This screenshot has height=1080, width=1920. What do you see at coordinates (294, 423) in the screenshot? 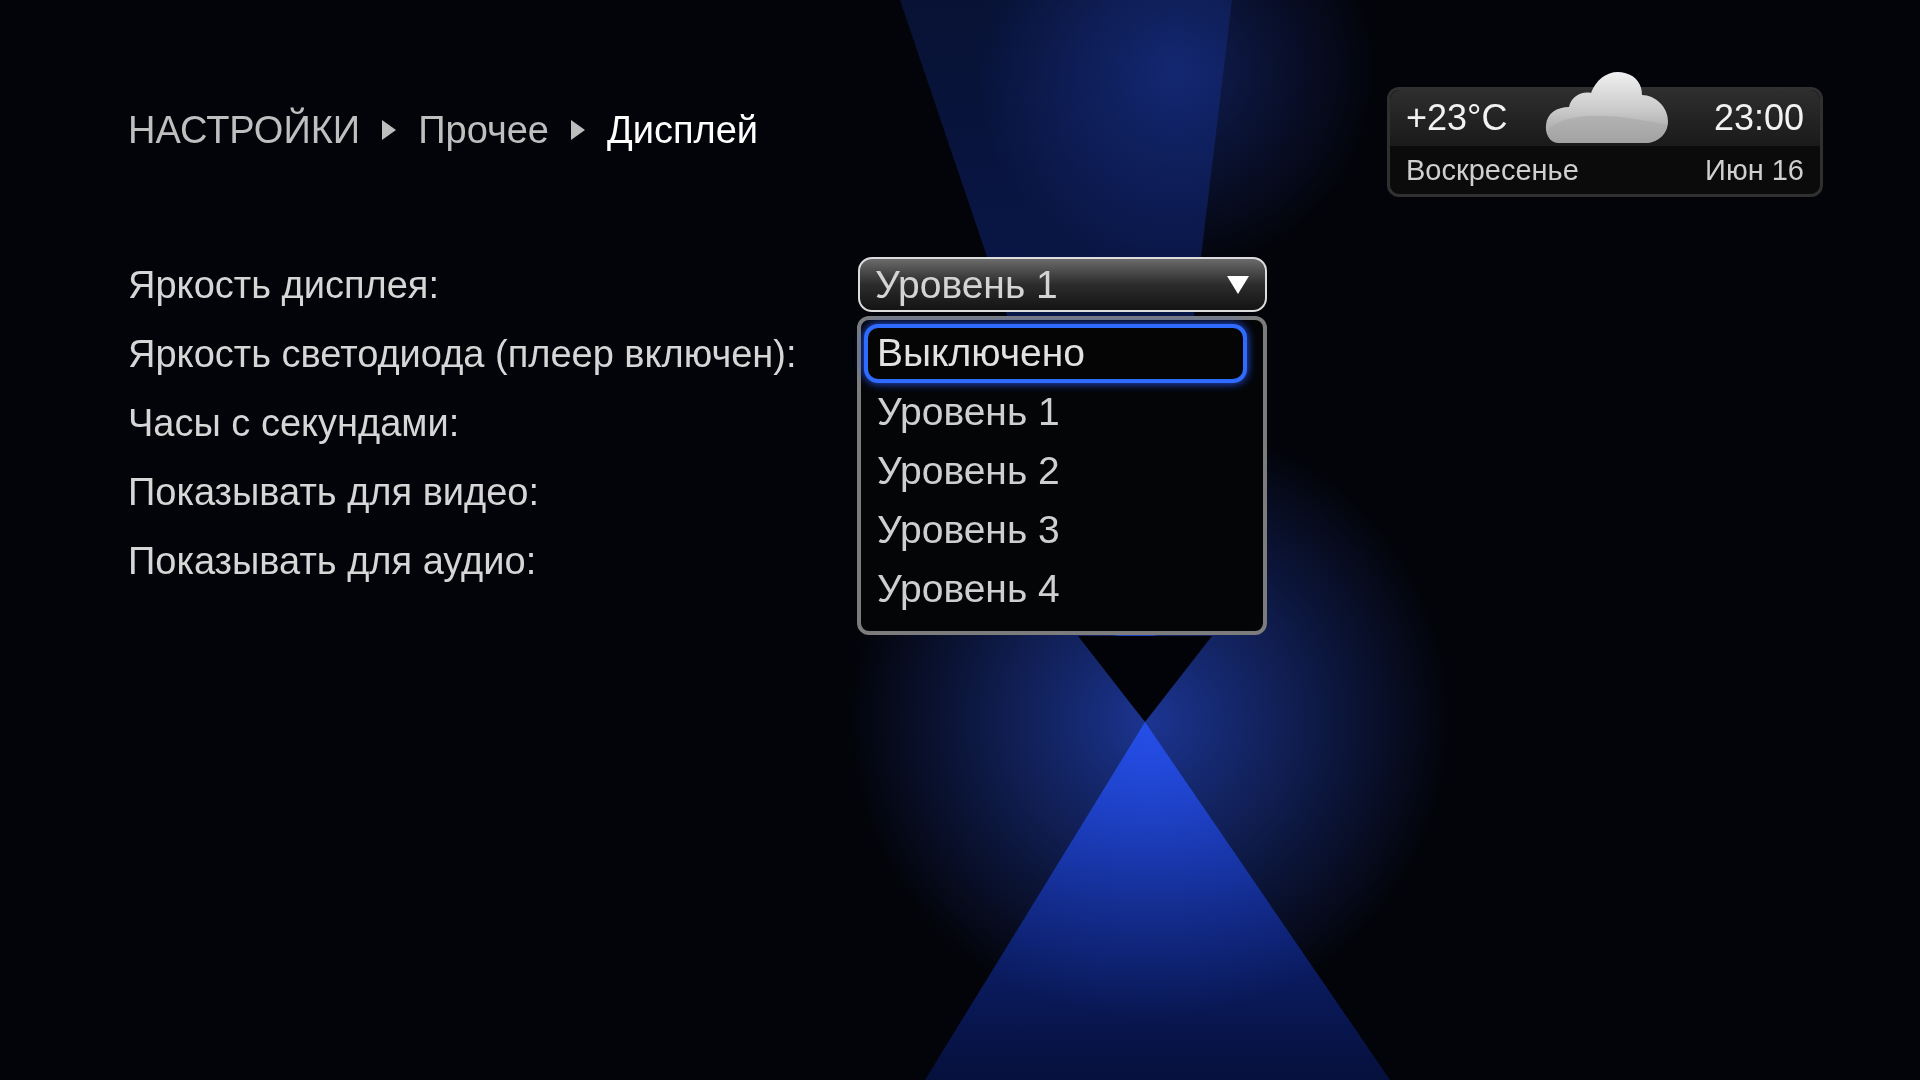
I see `setting-label: Часы с секундами:` at bounding box center [294, 423].